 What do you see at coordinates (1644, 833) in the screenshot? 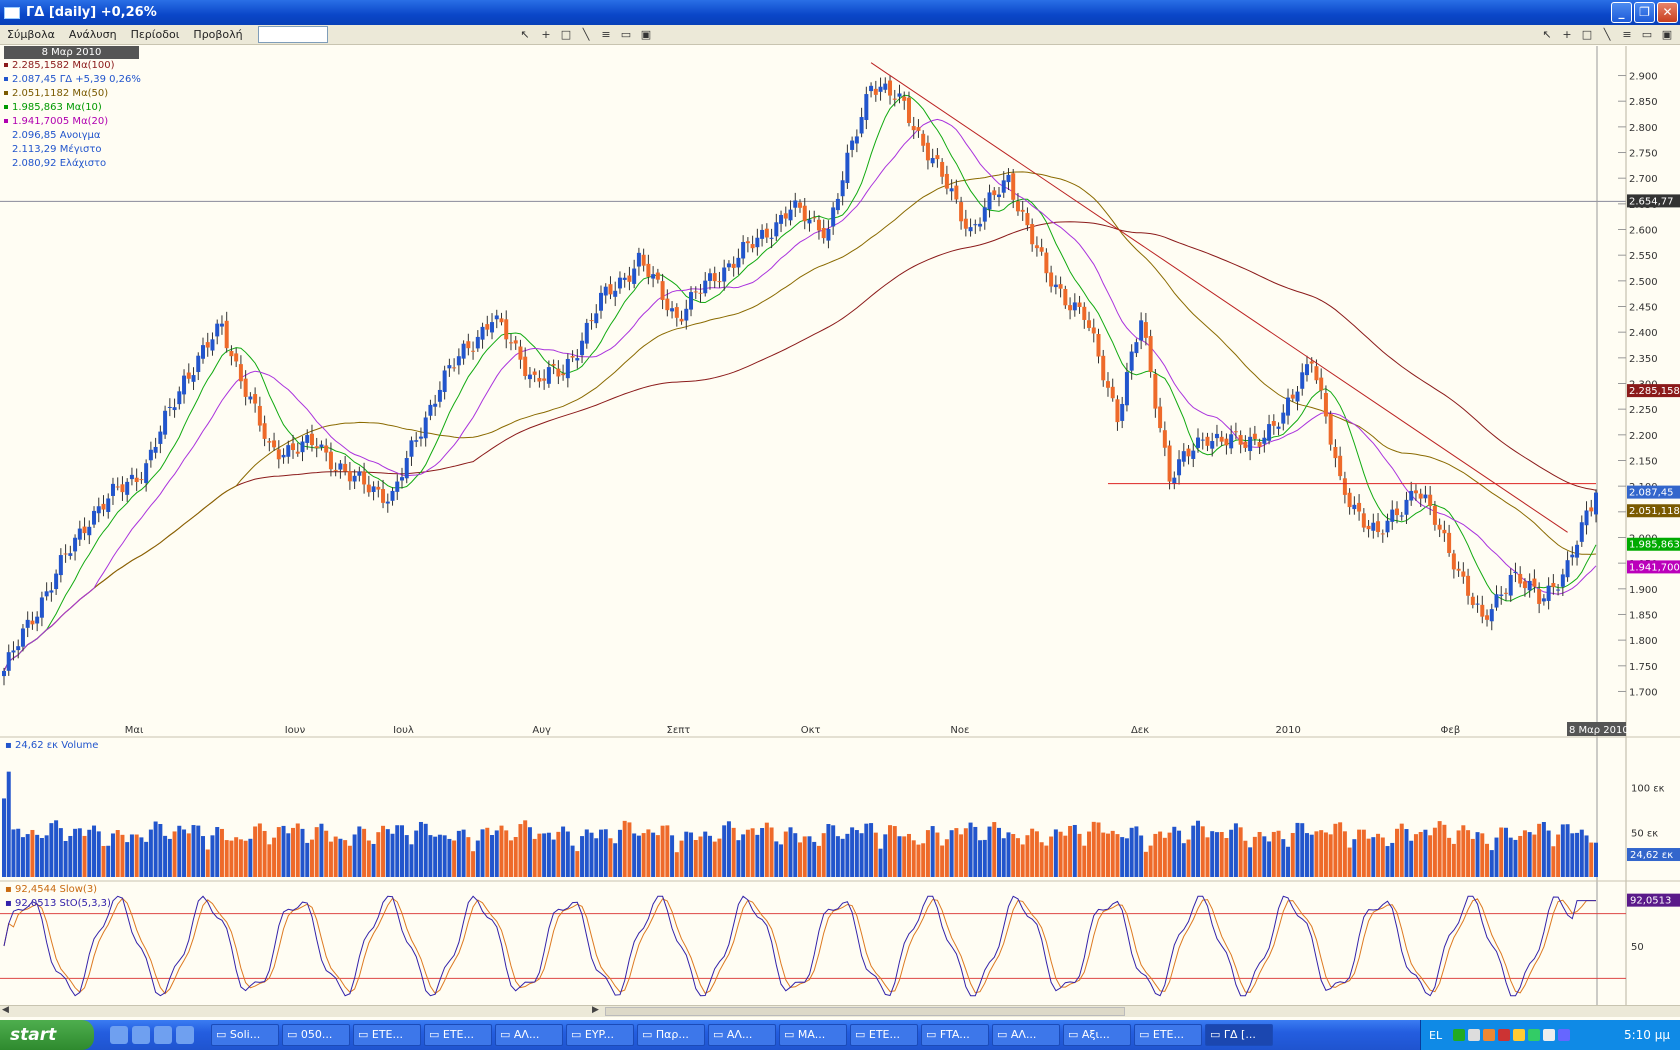
I see `volume-tick-label: 50 εκ` at bounding box center [1644, 833].